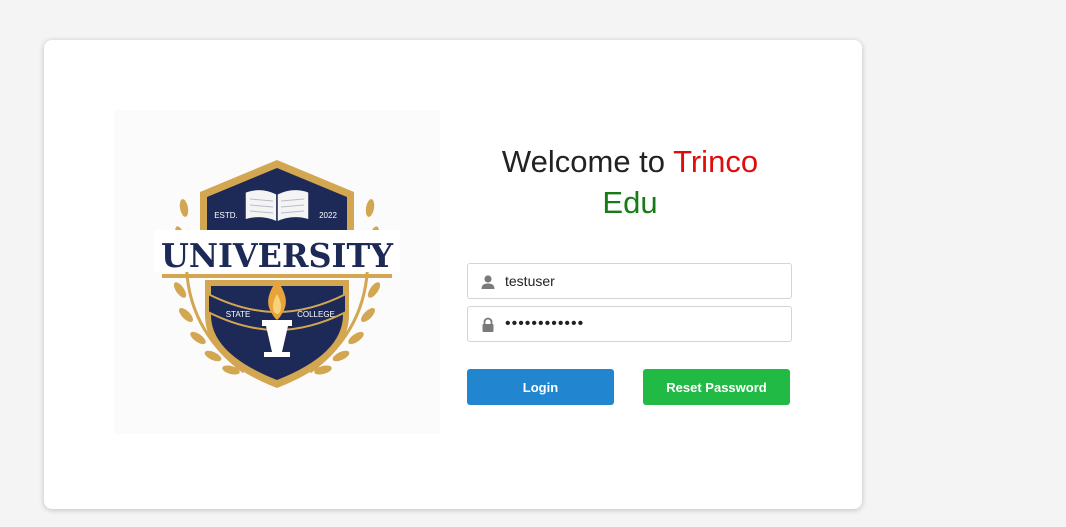  I want to click on user-icon, so click(488, 282).